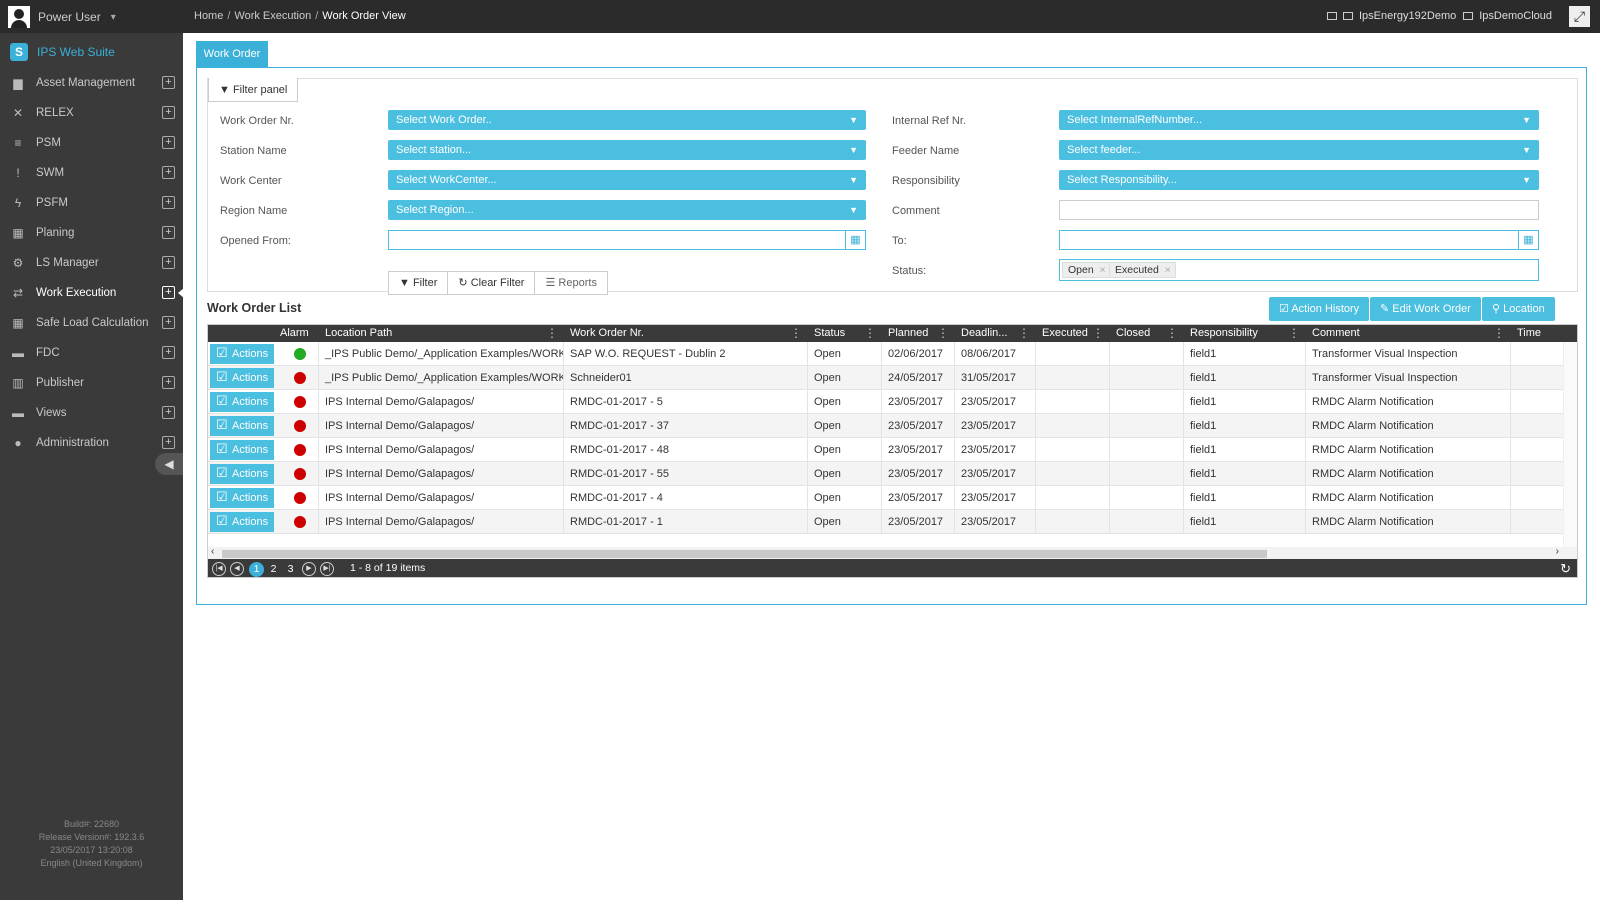  What do you see at coordinates (1299, 240) in the screenshot?
I see `to-date-input: ▦` at bounding box center [1299, 240].